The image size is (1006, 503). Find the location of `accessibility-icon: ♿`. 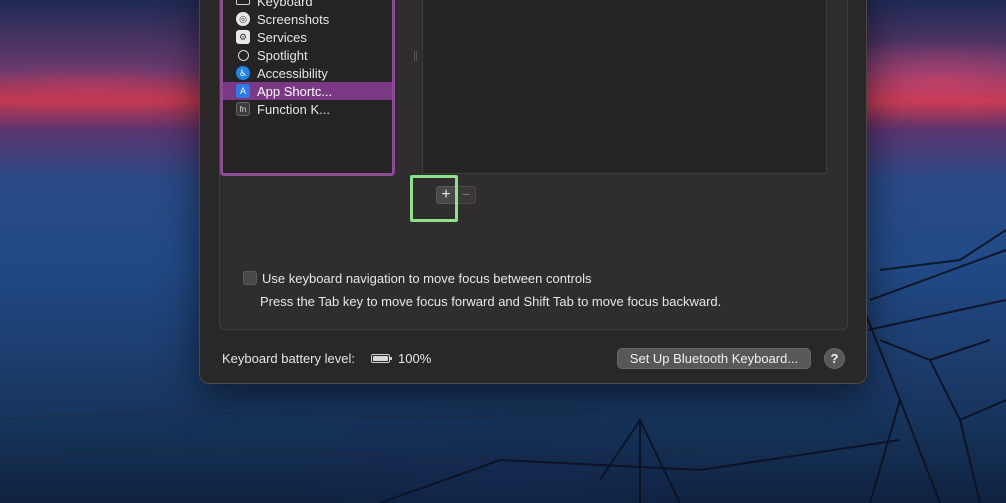

accessibility-icon: ♿ is located at coordinates (243, 73).